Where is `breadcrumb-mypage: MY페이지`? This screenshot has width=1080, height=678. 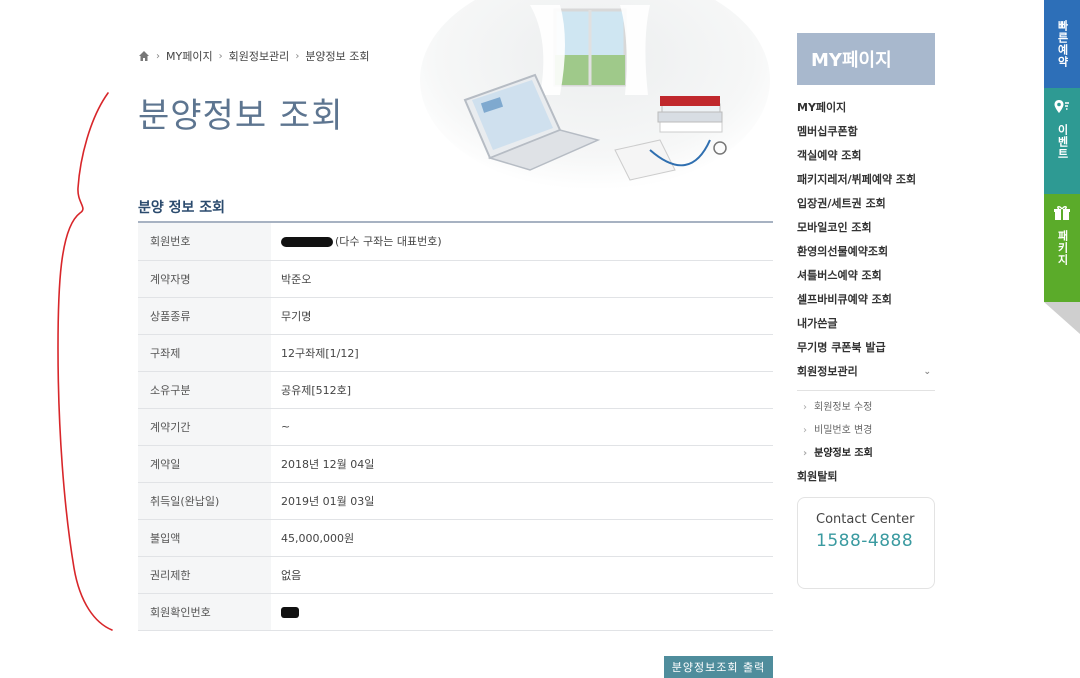
breadcrumb-mypage: MY페이지 is located at coordinates (189, 56).